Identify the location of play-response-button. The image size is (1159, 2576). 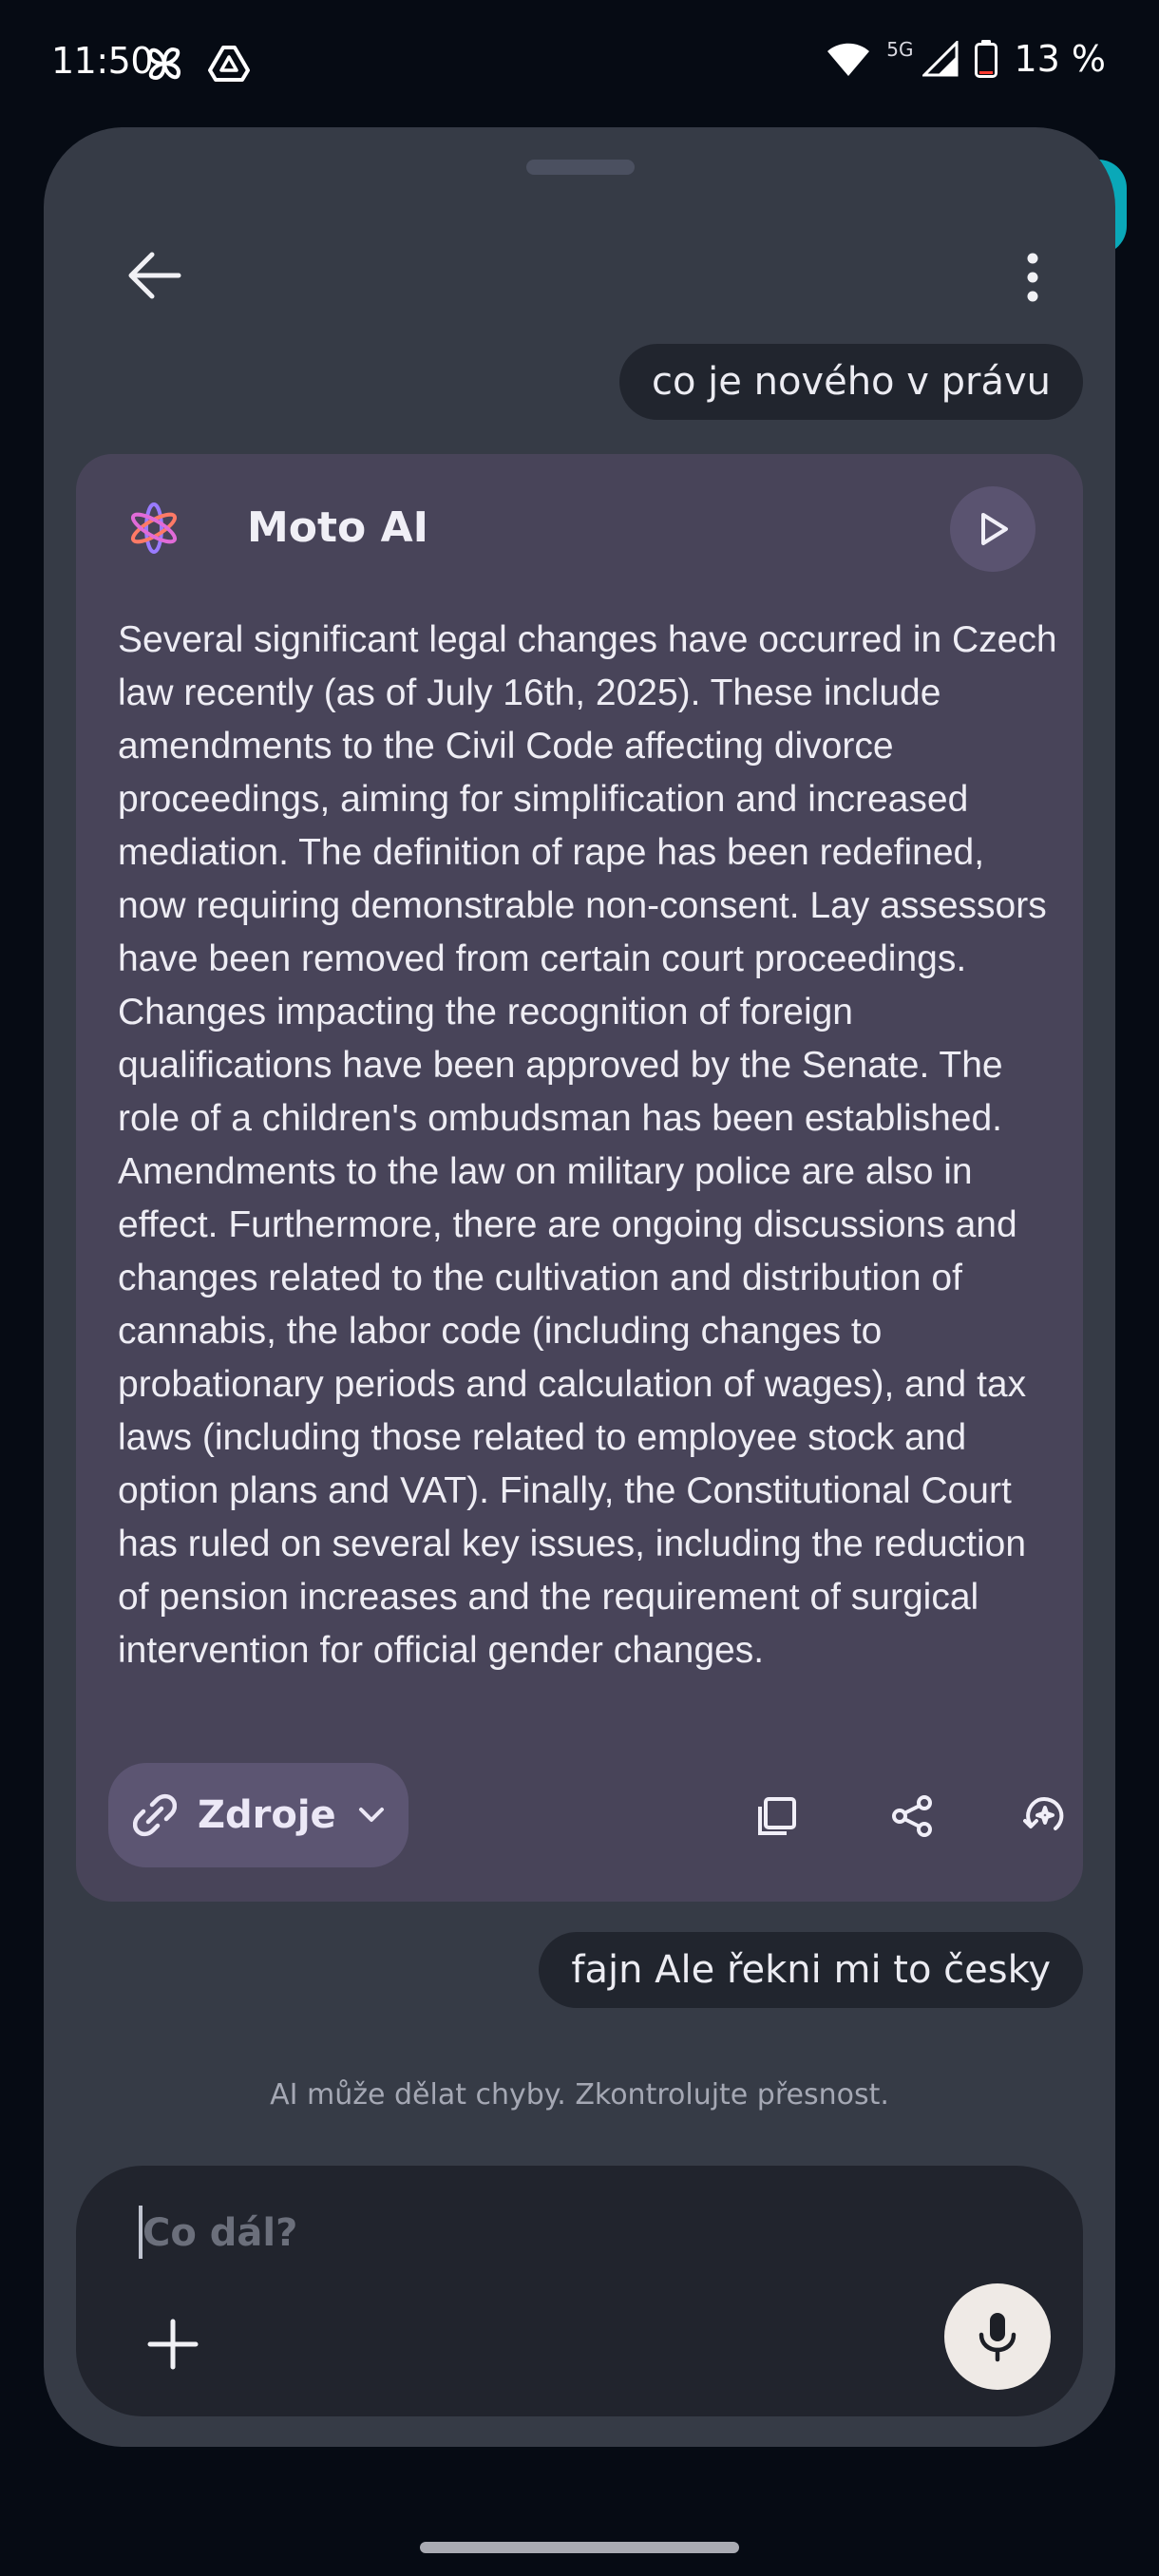
(993, 529).